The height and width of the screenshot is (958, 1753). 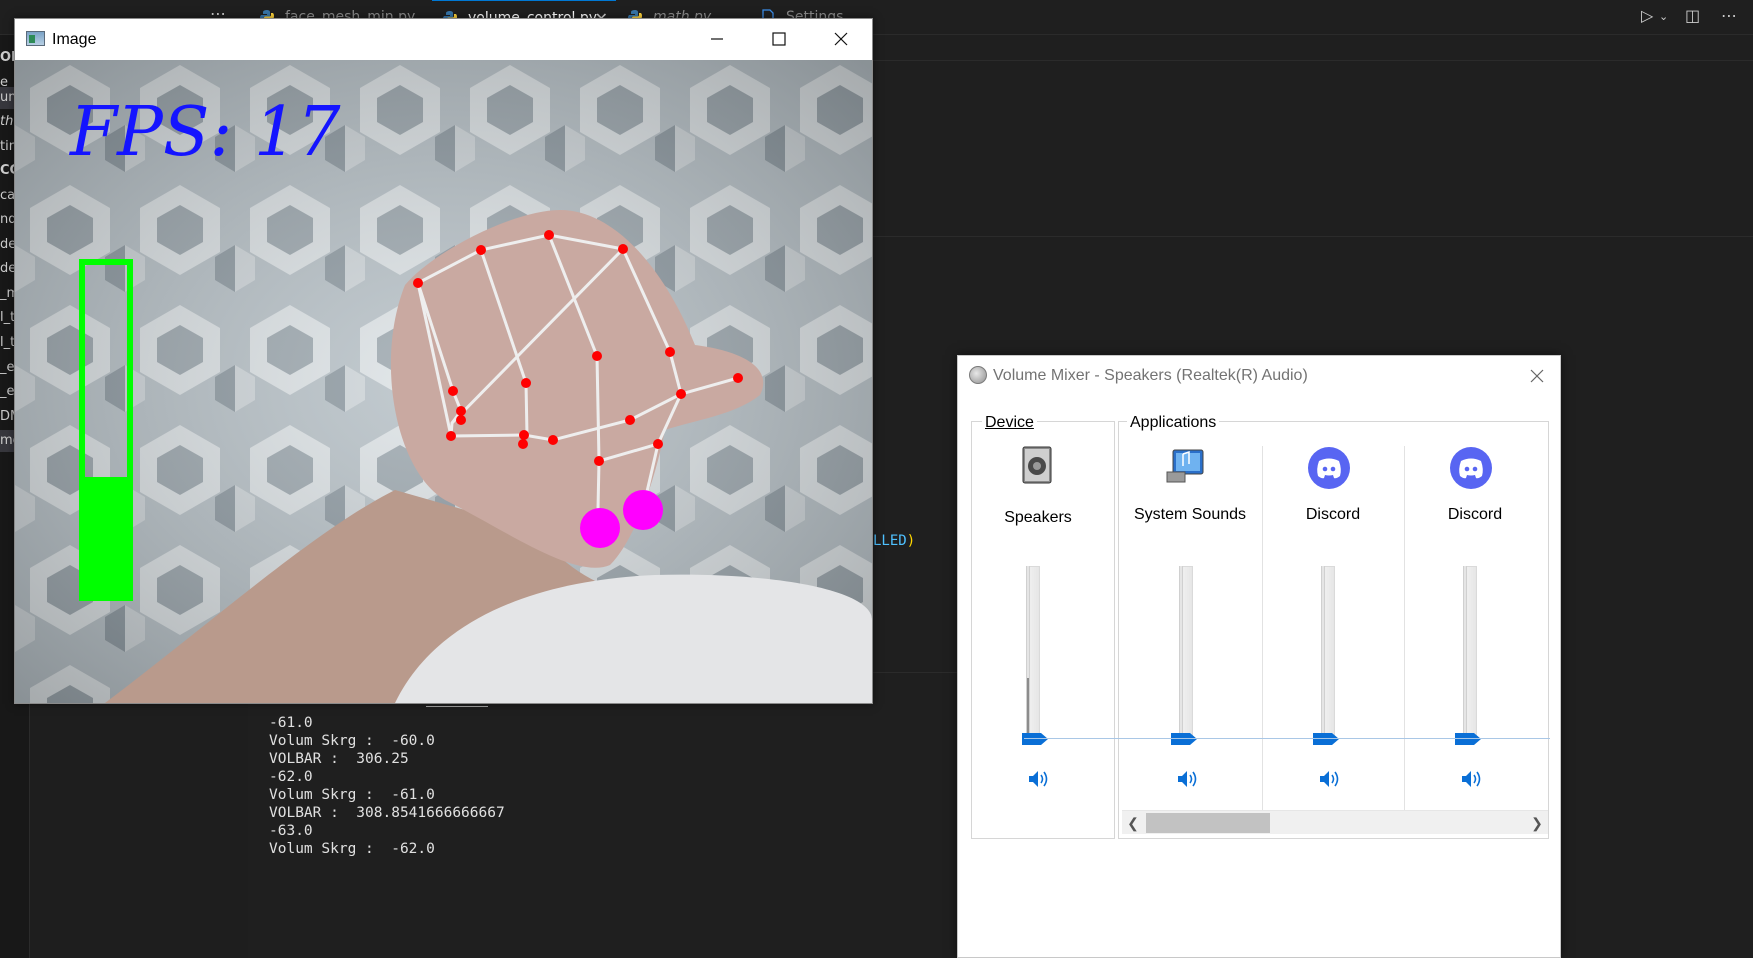 I want to click on terminal-line: VOLBAR : 306.25, so click(x=339, y=759).